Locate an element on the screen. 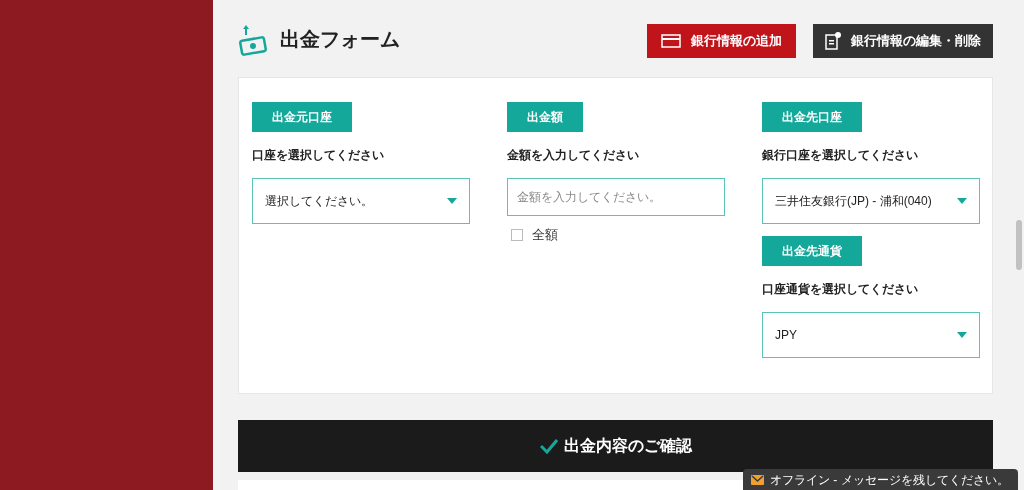 This screenshot has width=1024, height=490. field-label: 銀行口座を選択してください is located at coordinates (840, 155).